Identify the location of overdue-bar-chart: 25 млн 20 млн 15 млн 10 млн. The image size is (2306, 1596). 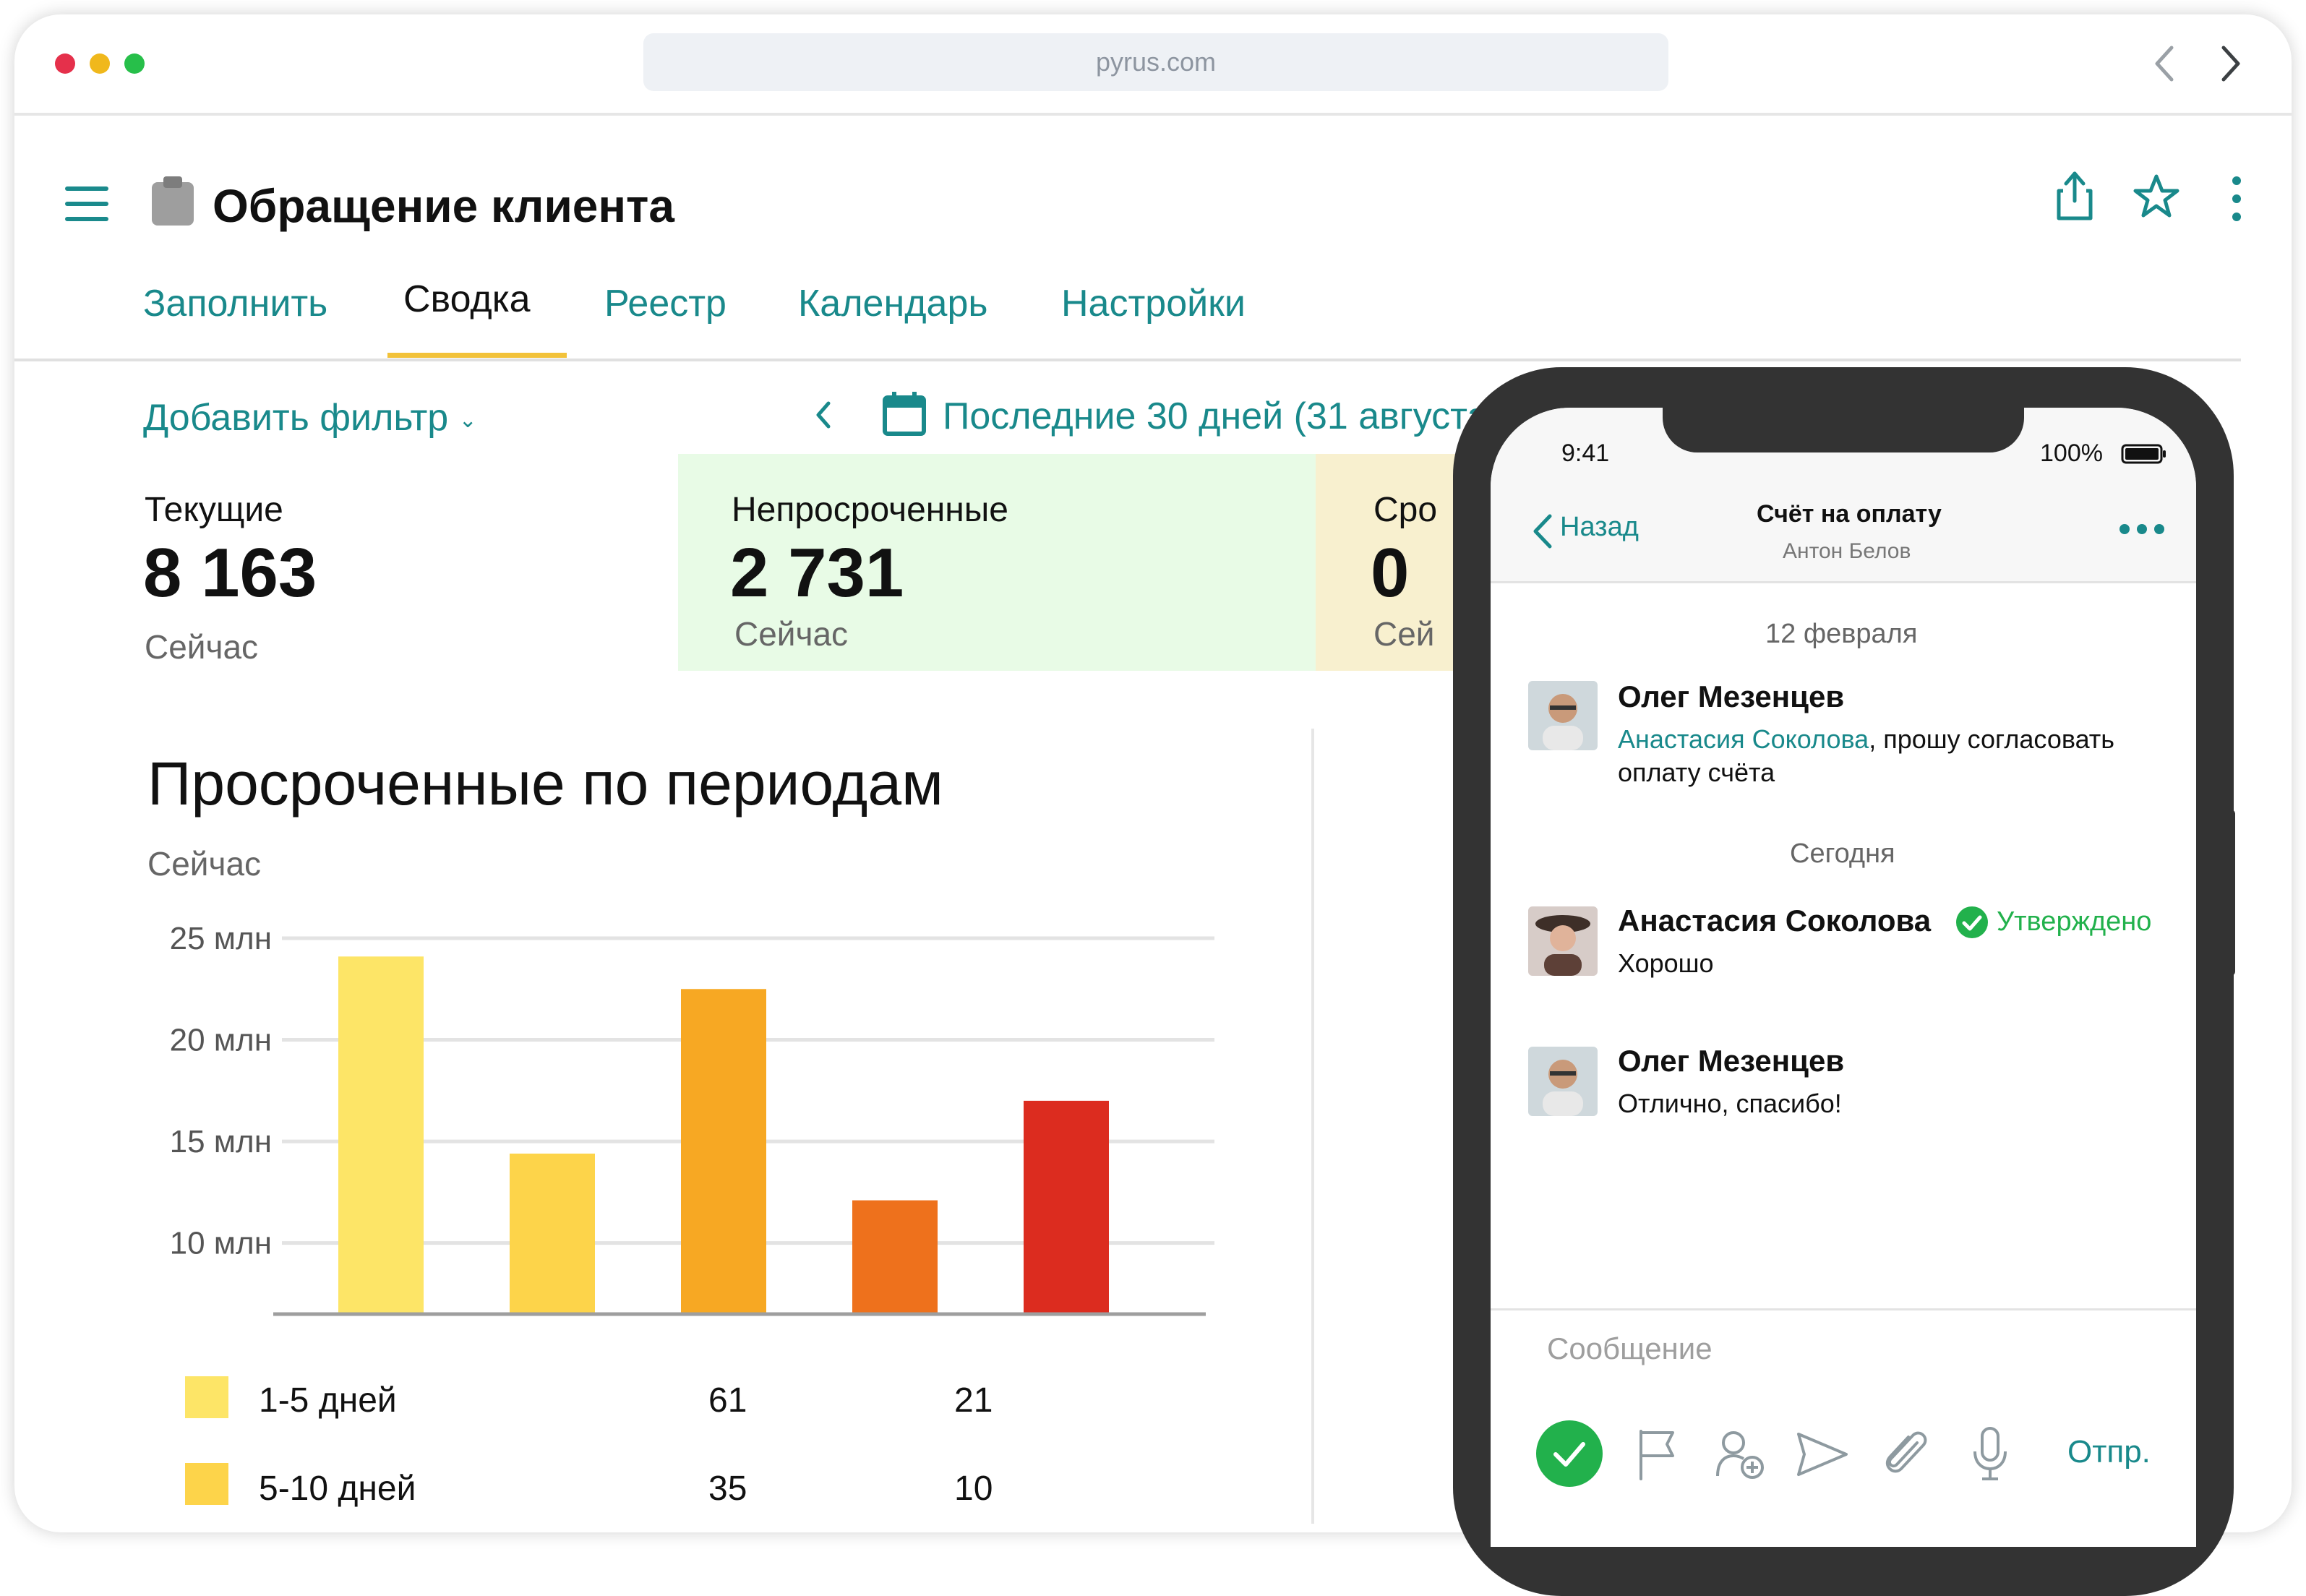
(692, 1118).